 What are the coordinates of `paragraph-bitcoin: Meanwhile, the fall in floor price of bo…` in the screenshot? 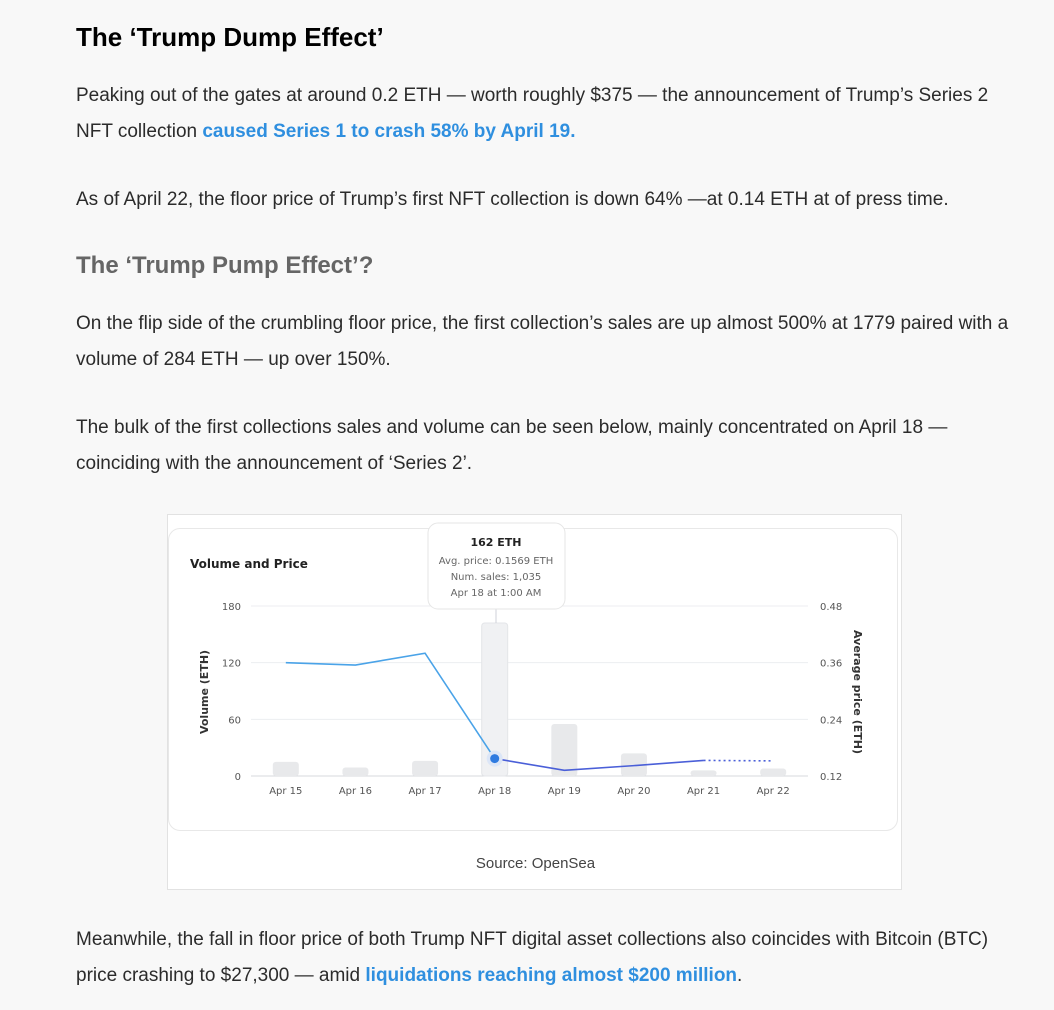 It's located at (546, 958).